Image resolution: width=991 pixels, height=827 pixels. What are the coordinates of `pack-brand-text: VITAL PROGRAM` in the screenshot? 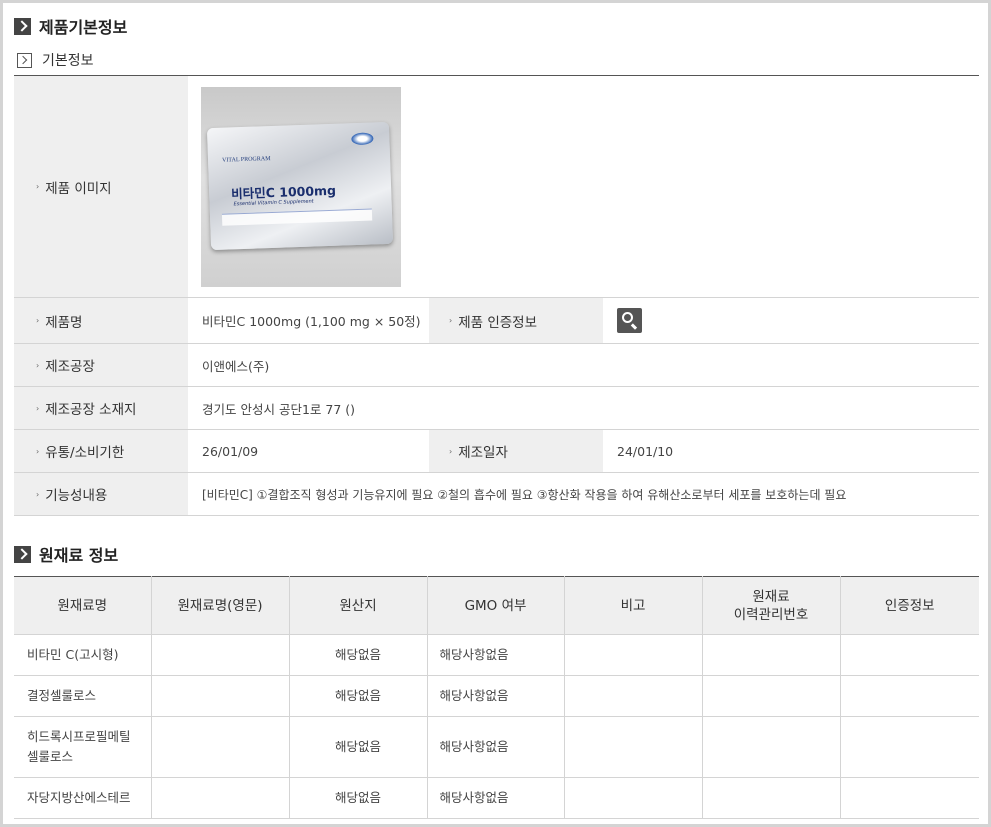 It's located at (246, 160).